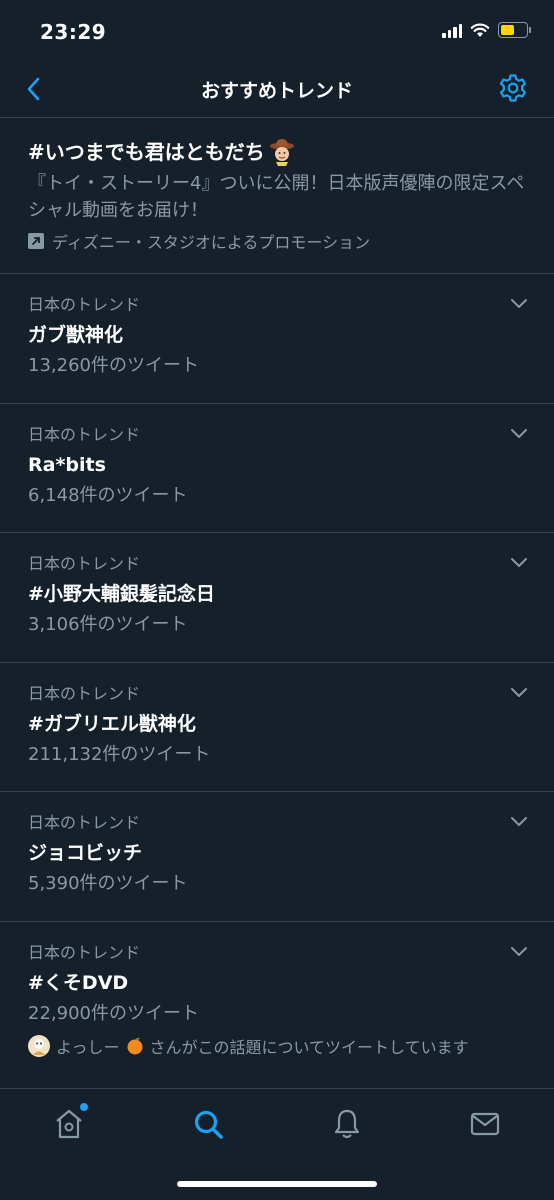 This screenshot has height=1200, width=554. I want to click on trend-name: #小野大輔銀髪記念日, so click(121, 594).